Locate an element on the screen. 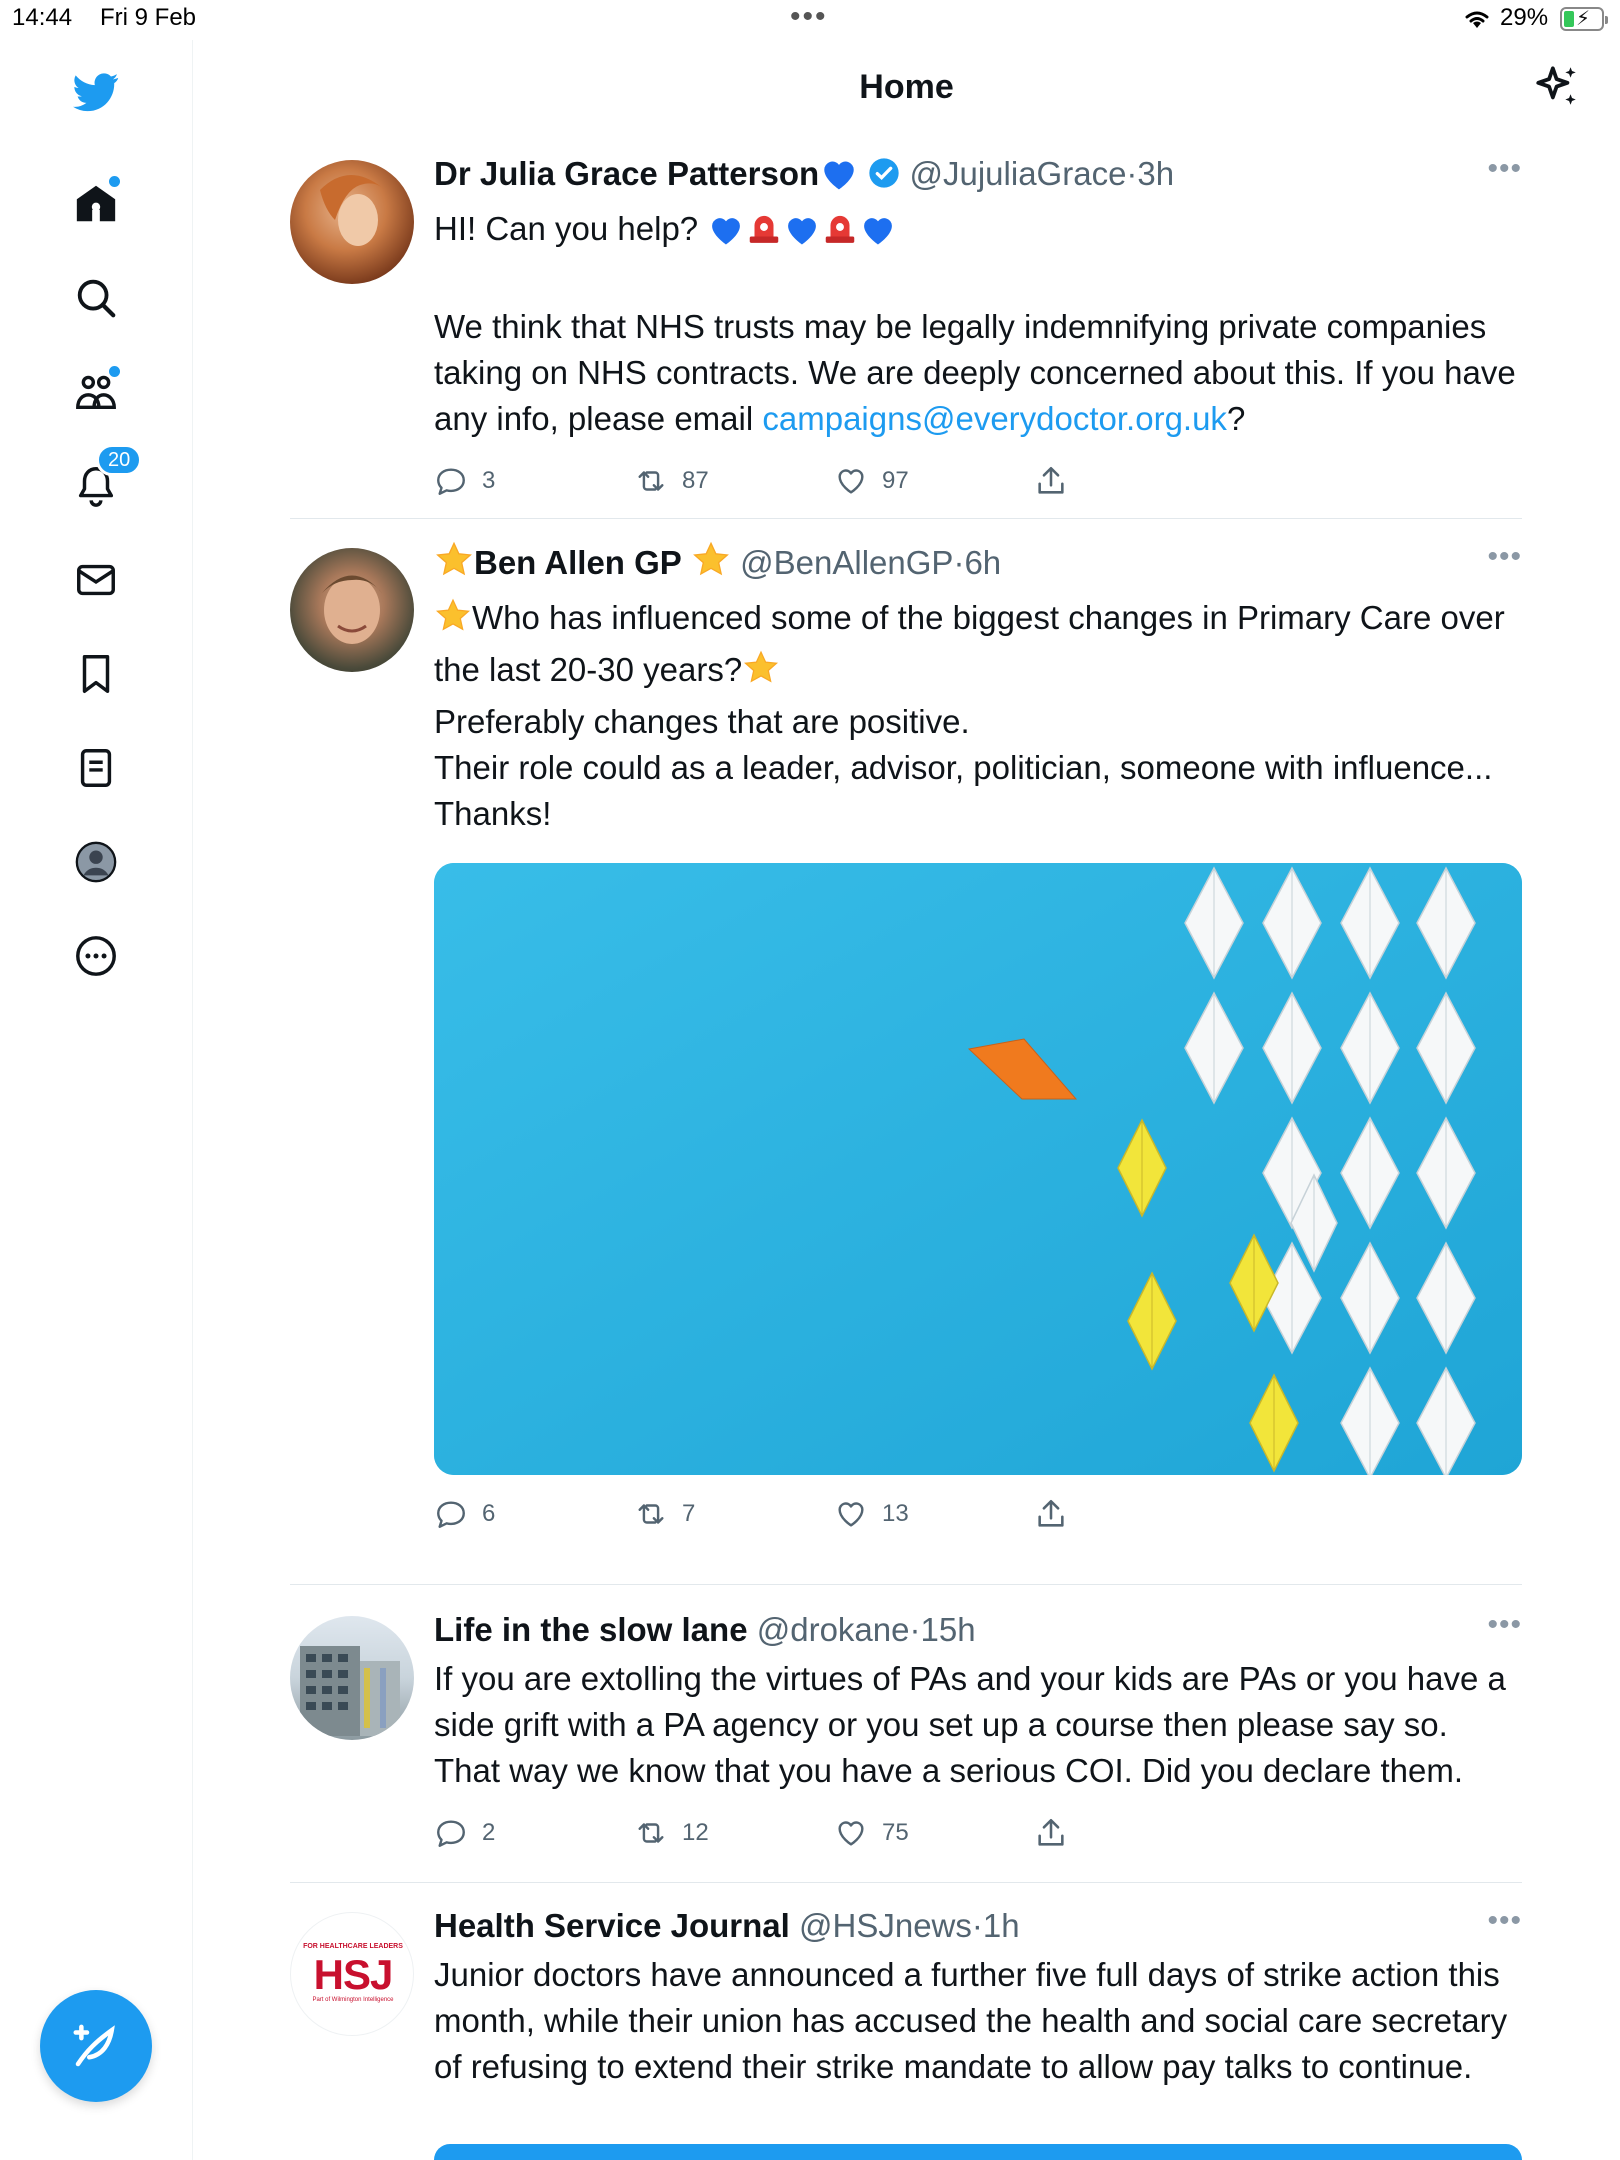  reply-button: 6 is located at coordinates (464, 1514).